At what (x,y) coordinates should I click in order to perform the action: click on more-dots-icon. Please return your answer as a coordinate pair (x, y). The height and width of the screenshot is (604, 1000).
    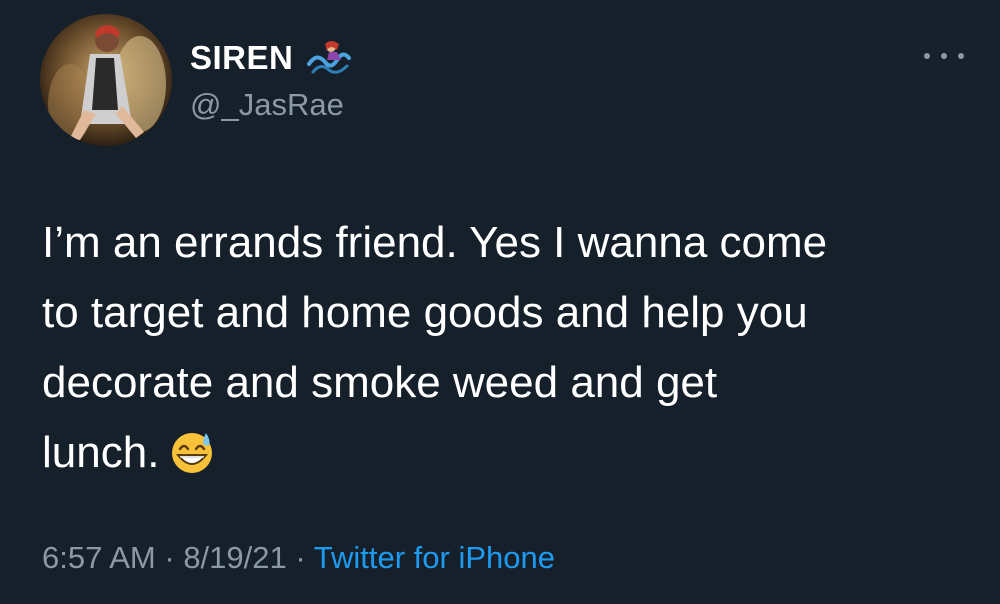
    Looking at the image, I should click on (944, 56).